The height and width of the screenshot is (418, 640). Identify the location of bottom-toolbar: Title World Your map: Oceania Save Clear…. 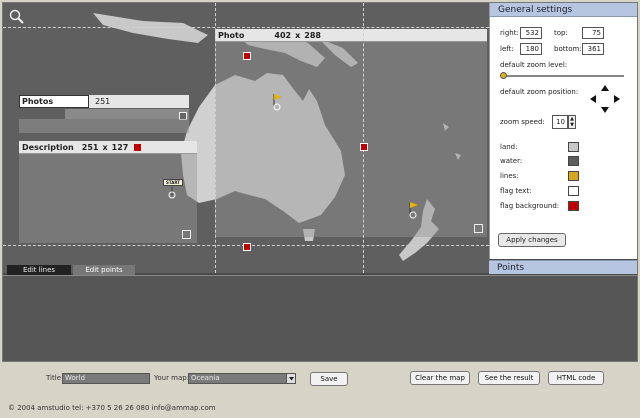
(320, 391).